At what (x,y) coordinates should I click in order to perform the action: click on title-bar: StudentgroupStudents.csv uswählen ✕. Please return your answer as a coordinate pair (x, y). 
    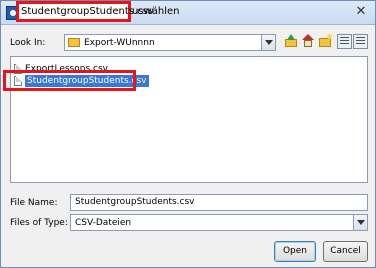
    Looking at the image, I should click on (188, 13).